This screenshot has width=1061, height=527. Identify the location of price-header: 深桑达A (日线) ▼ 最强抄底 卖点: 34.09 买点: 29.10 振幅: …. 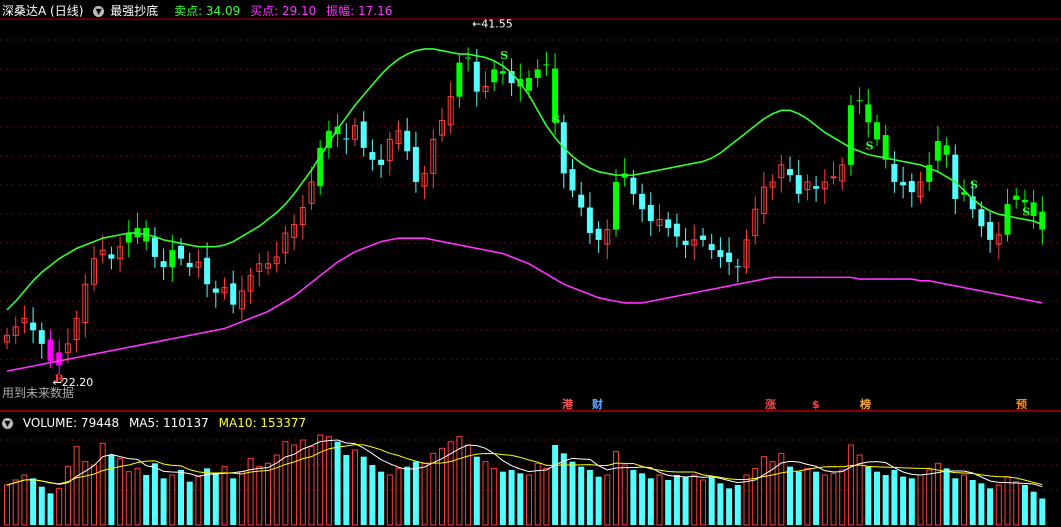
(200, 11).